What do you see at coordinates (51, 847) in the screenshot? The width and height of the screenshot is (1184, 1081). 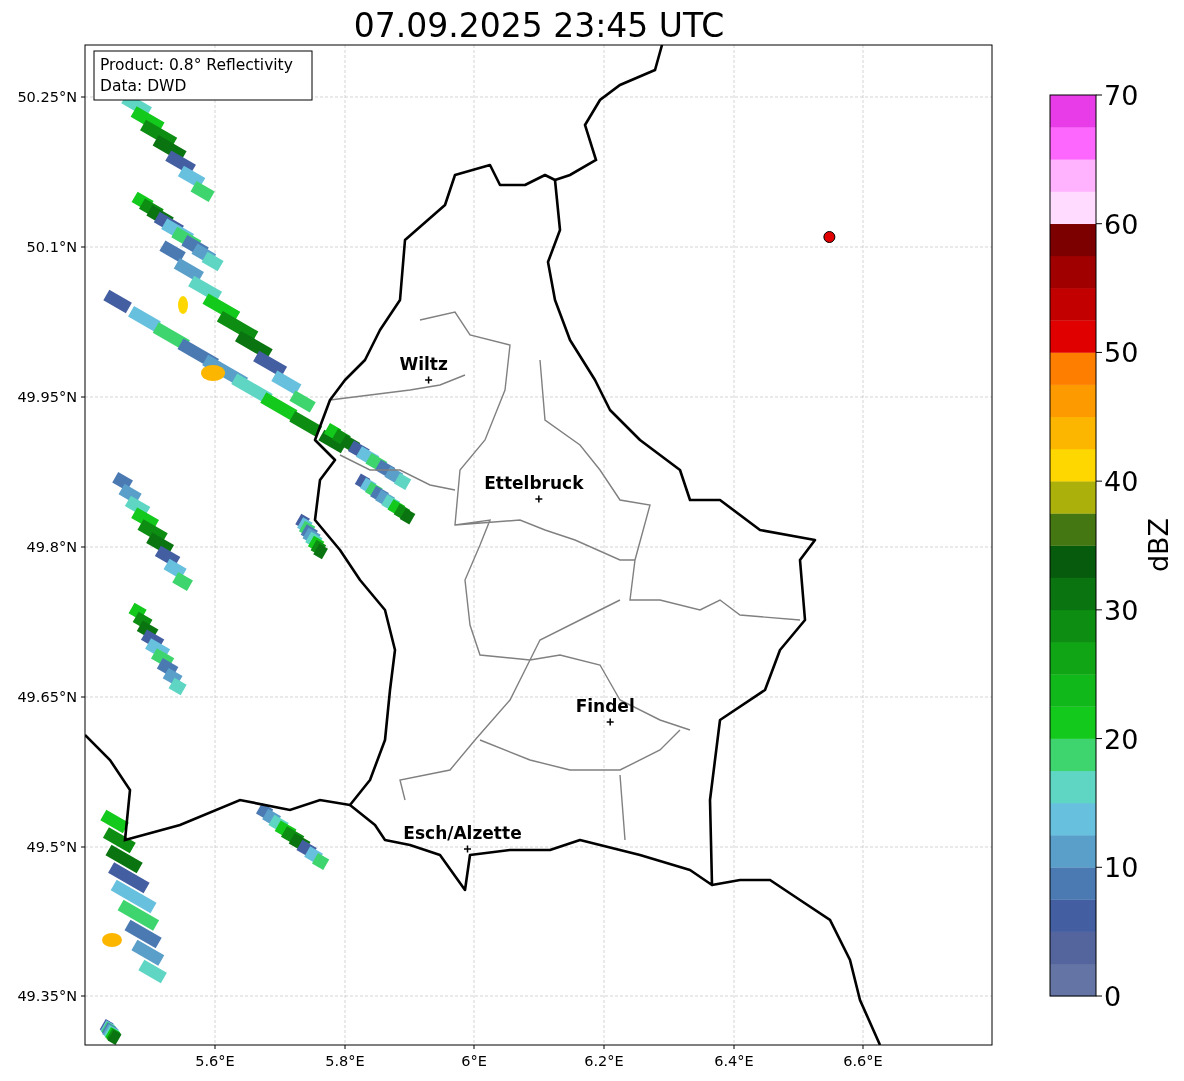 I see `y-tick-label: 49.5°N` at bounding box center [51, 847].